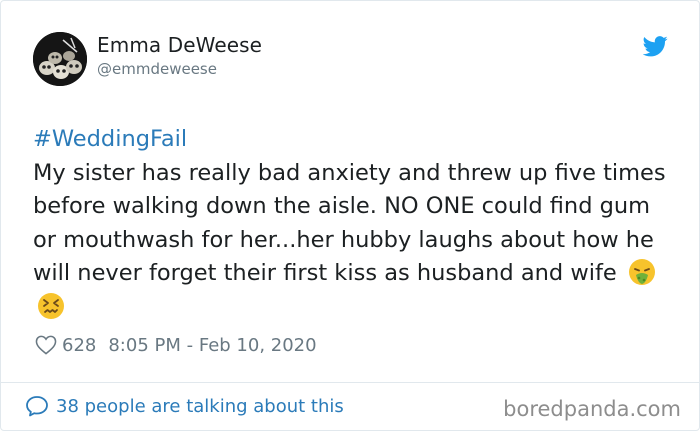  I want to click on heart-icon, so click(46, 345).